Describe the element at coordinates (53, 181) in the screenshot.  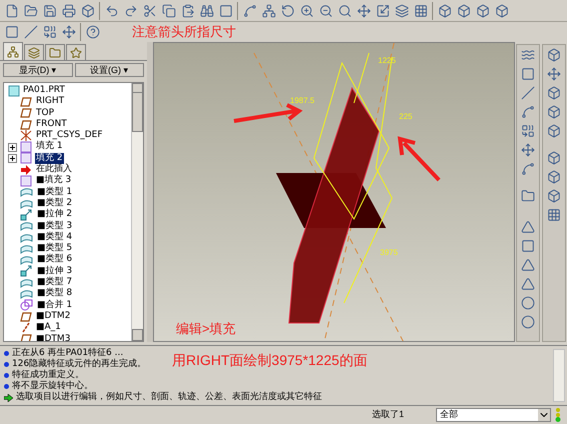
I see `tree-item: ■填充 3` at that location.